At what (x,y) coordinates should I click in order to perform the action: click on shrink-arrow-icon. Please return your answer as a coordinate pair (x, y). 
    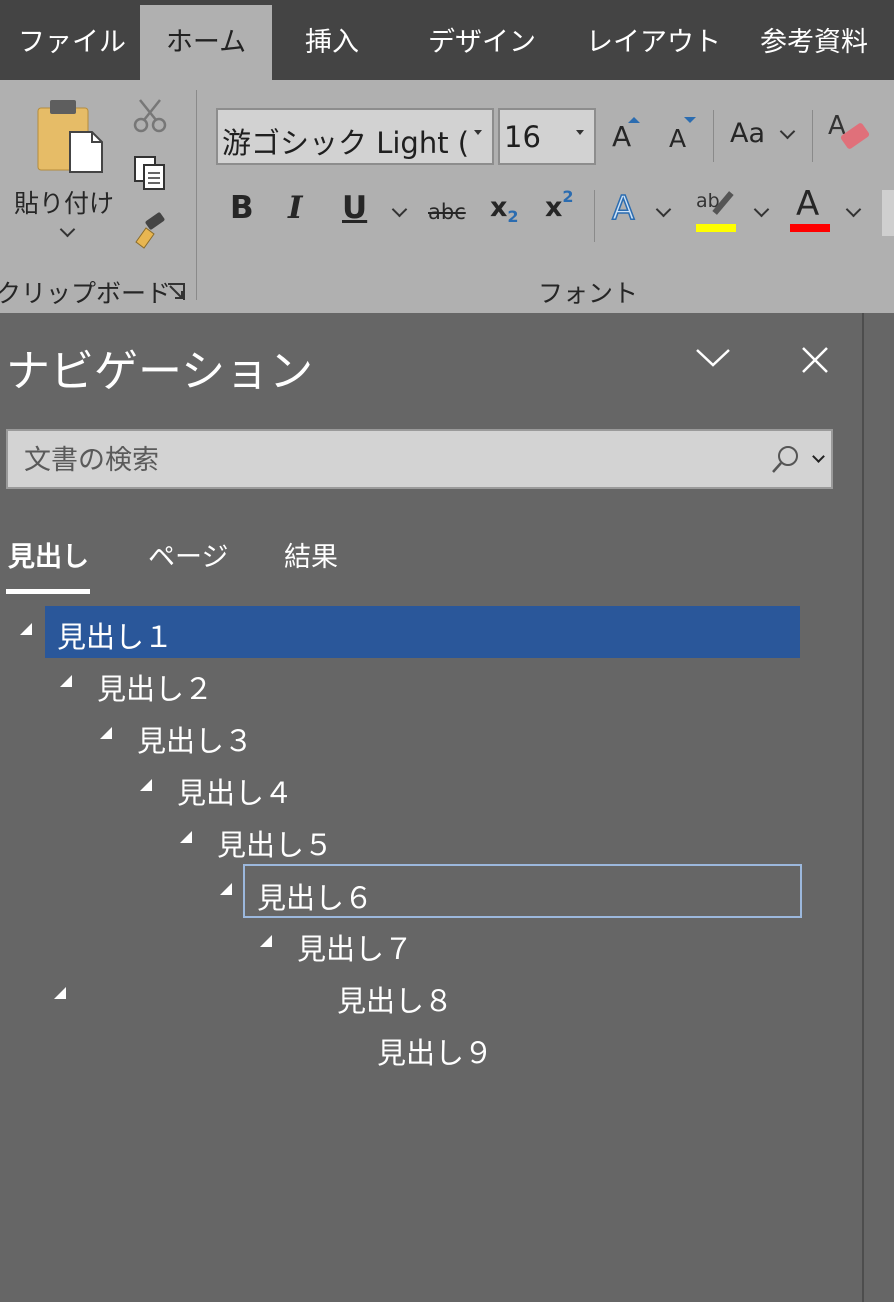
    Looking at the image, I should click on (690, 120).